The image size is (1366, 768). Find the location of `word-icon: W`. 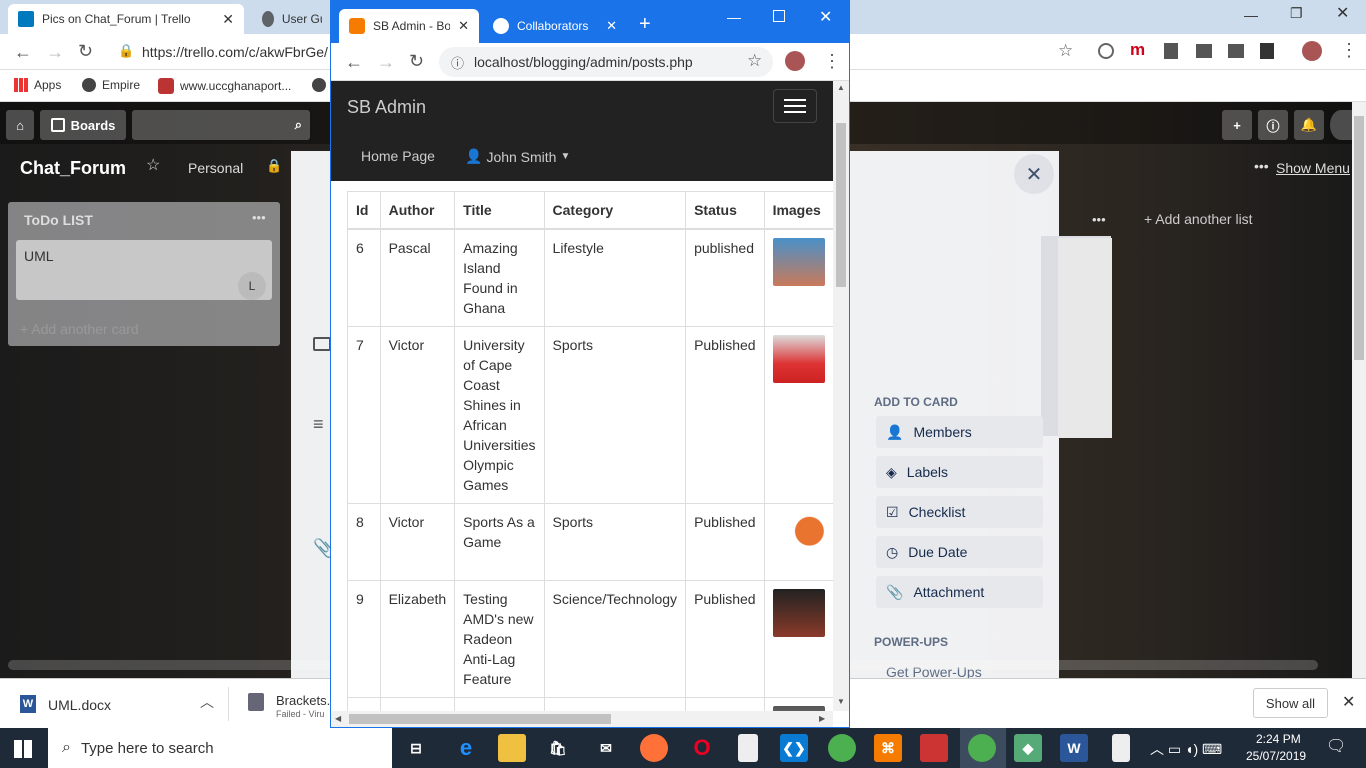

word-icon: W is located at coordinates (1074, 748).